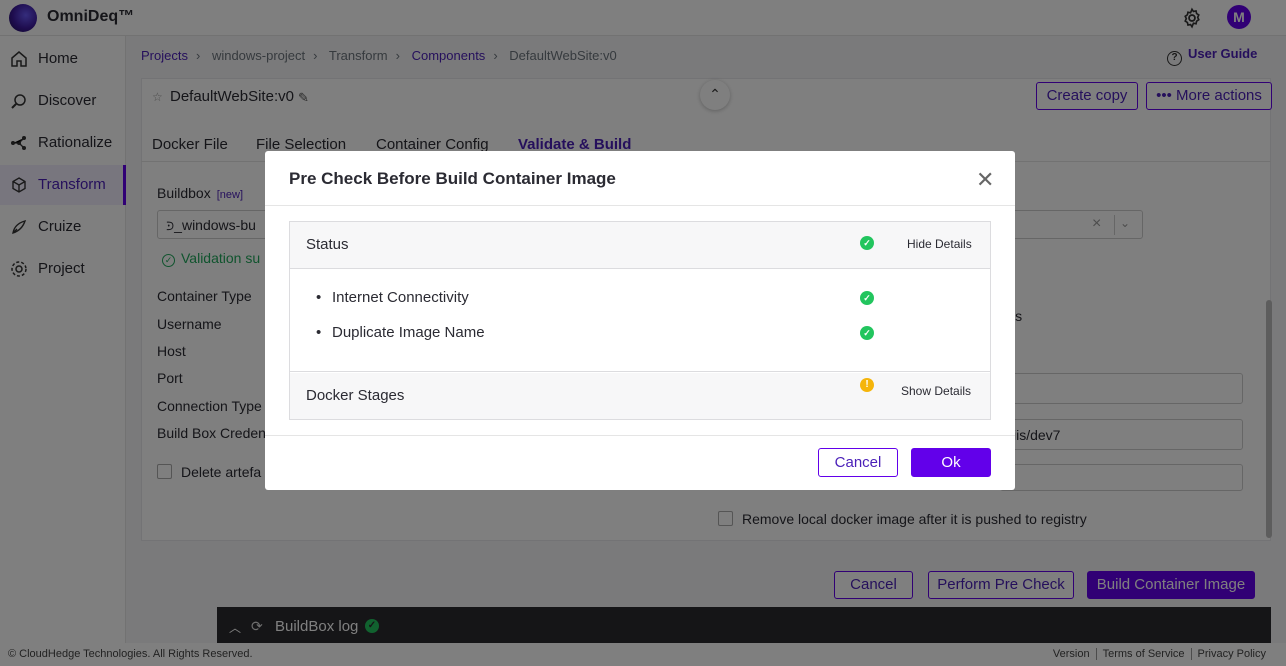 This screenshot has height=666, width=1286. I want to click on check-duplicate-image-name: Duplicate Image Name, so click(400, 332).